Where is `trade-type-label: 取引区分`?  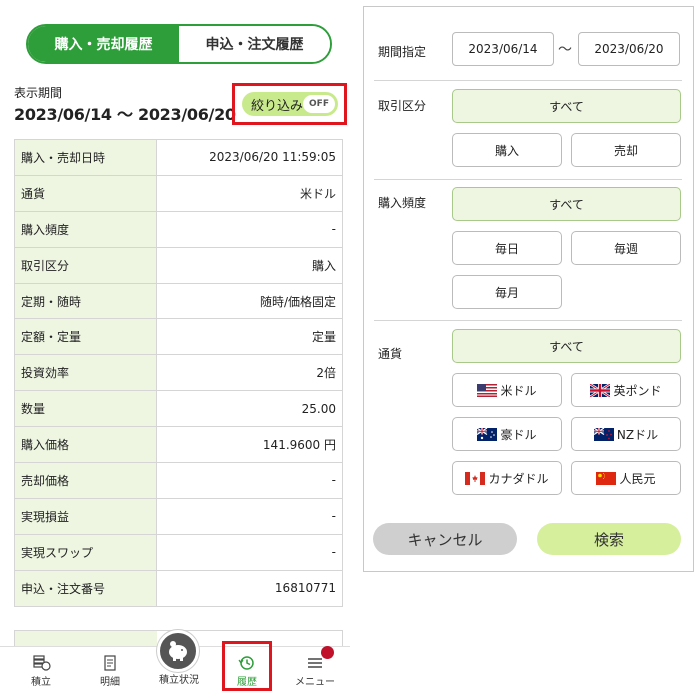
trade-type-label: 取引区分 is located at coordinates (402, 106).